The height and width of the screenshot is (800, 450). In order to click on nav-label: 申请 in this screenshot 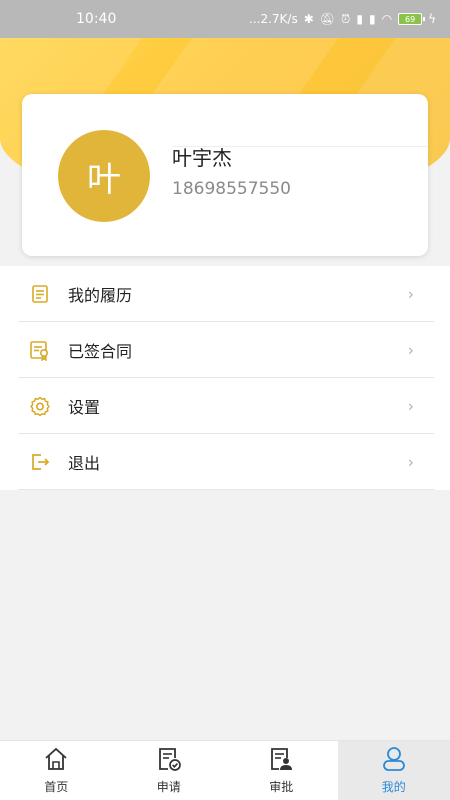, I will do `click(168, 787)`.